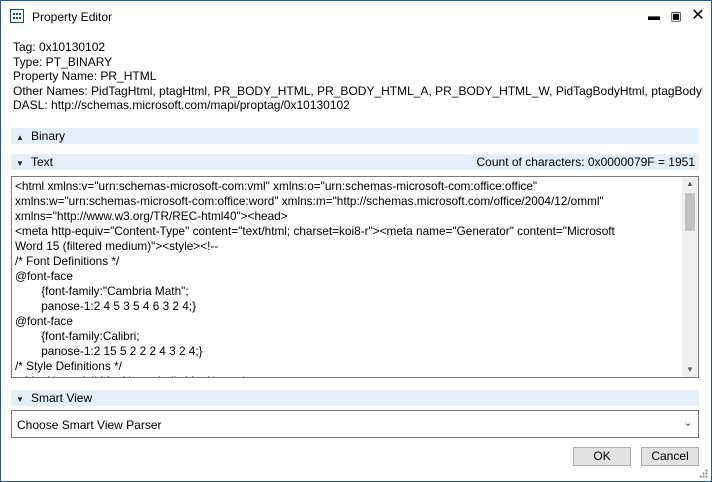 The image size is (712, 482). Describe the element at coordinates (602, 456) in the screenshot. I see `ok-button: OK` at that location.